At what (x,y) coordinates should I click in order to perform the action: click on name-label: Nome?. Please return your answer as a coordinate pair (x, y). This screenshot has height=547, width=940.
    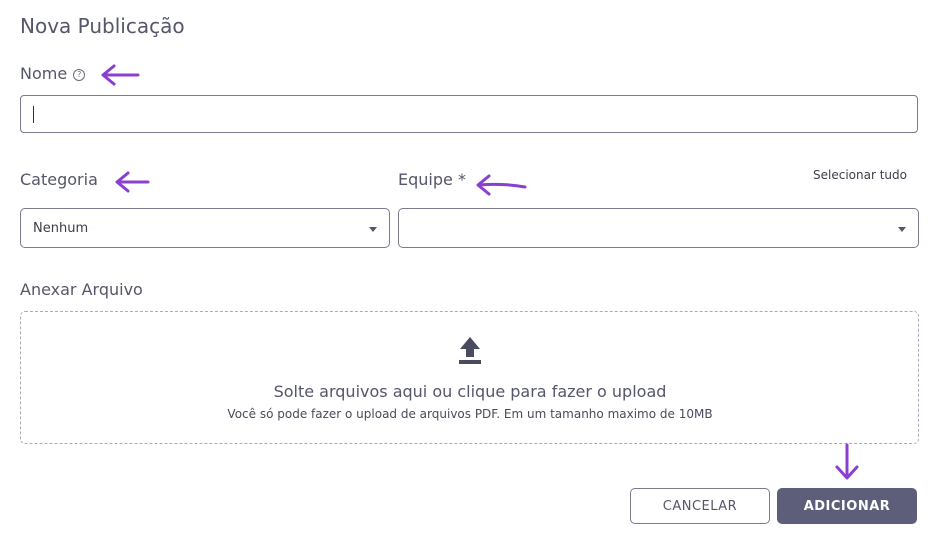
    Looking at the image, I should click on (53, 73).